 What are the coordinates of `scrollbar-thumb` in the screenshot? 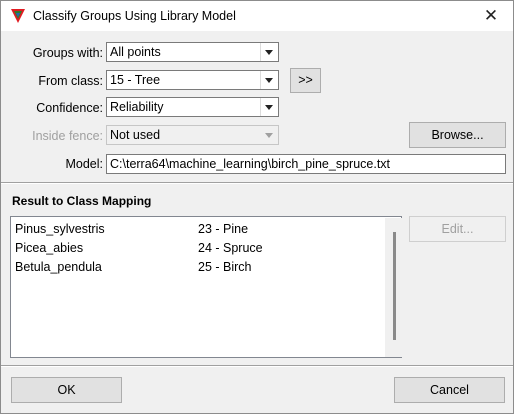 It's located at (394, 286).